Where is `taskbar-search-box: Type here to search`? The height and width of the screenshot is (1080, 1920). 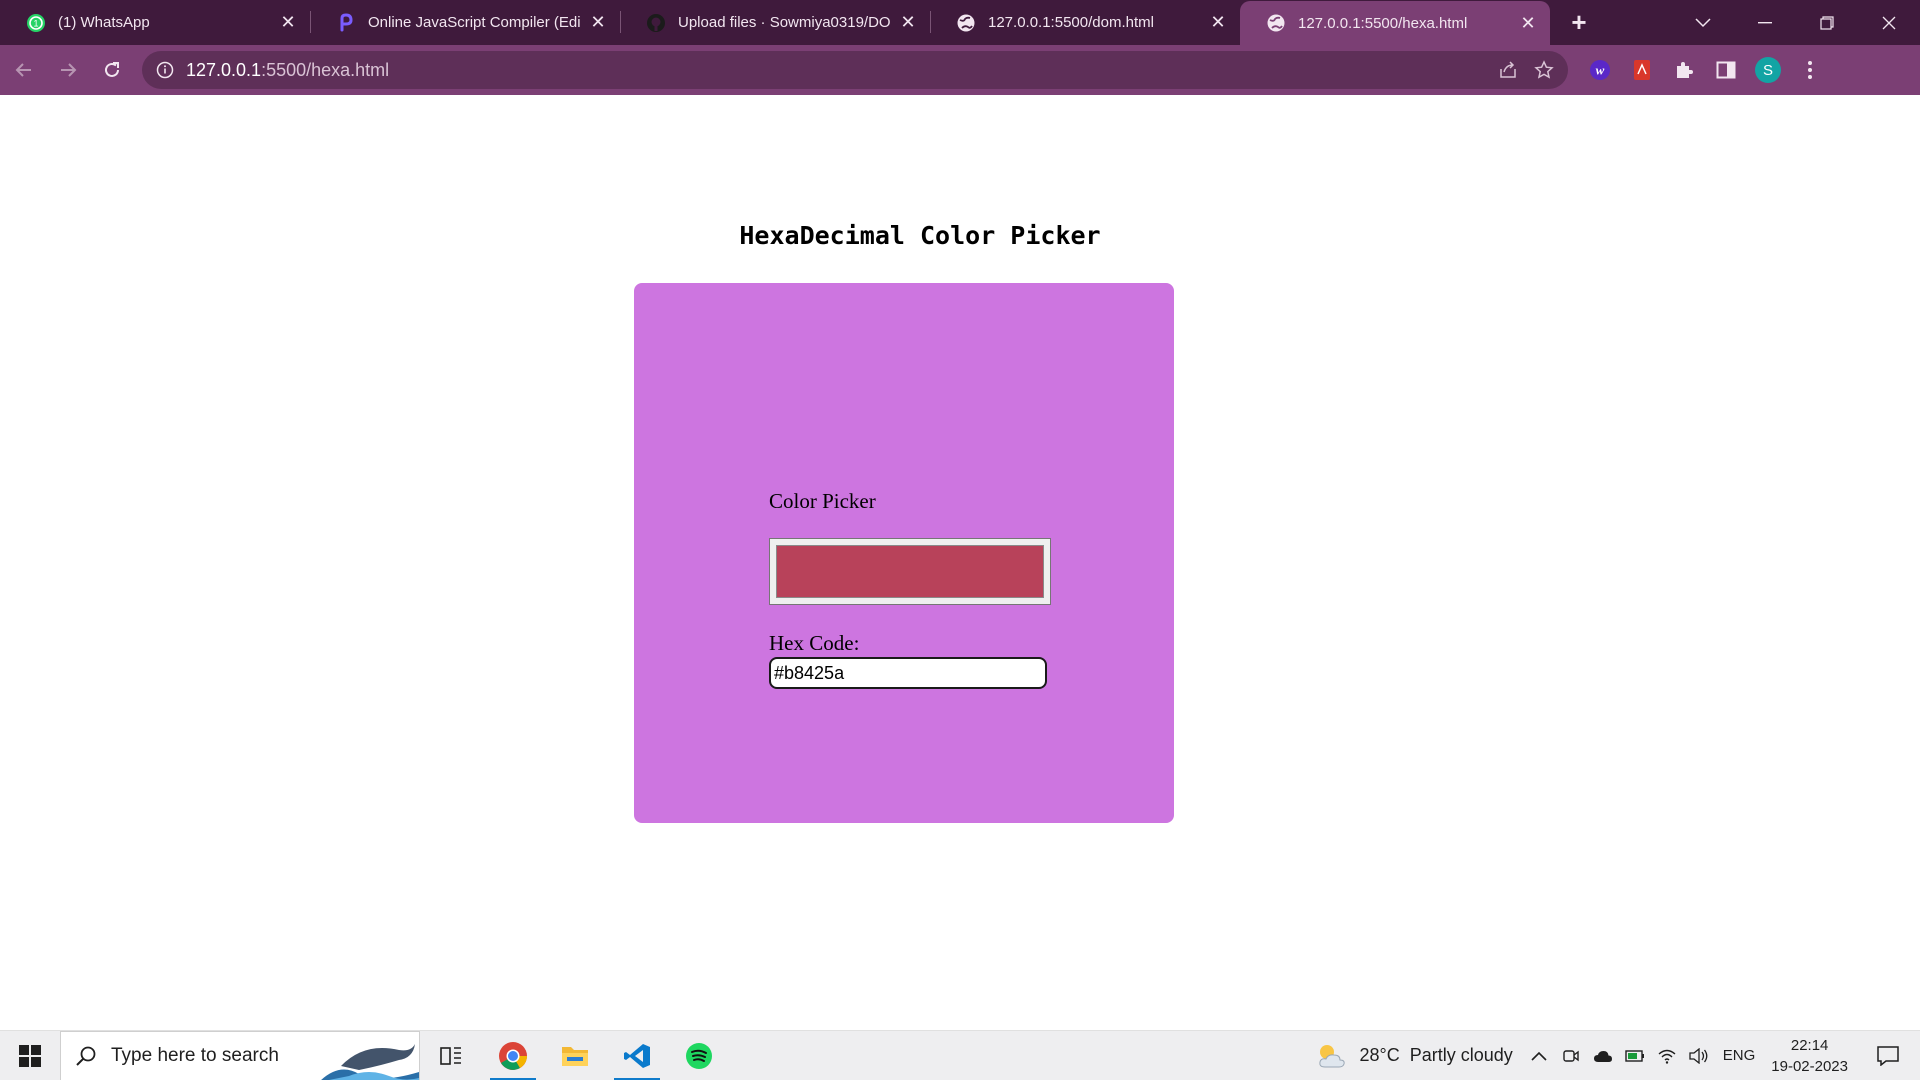 taskbar-search-box: Type here to search is located at coordinates (240, 1055).